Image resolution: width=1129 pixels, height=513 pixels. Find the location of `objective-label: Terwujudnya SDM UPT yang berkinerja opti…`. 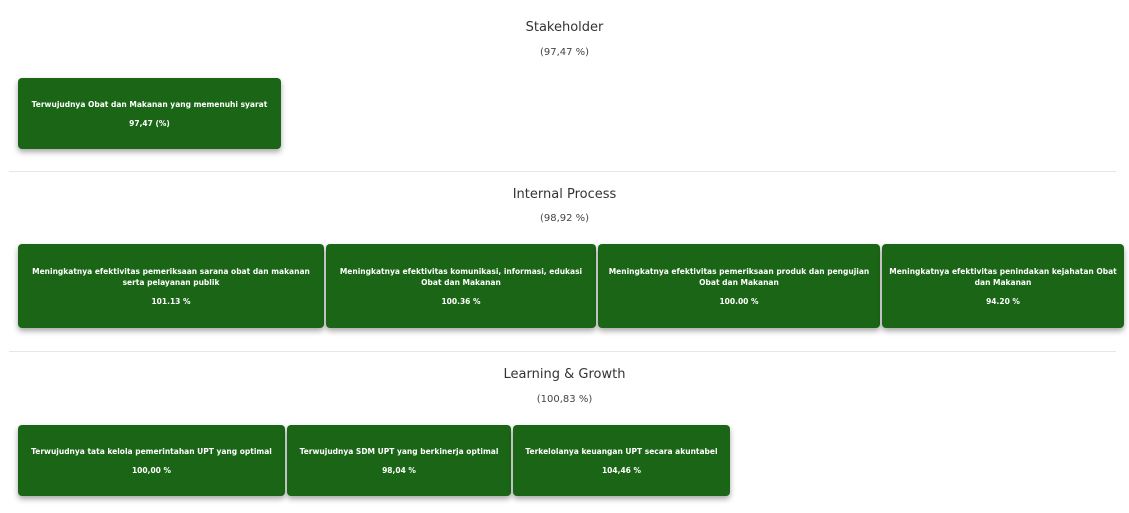

objective-label: Terwujudnya SDM UPT yang berkinerja opti… is located at coordinates (399, 451).